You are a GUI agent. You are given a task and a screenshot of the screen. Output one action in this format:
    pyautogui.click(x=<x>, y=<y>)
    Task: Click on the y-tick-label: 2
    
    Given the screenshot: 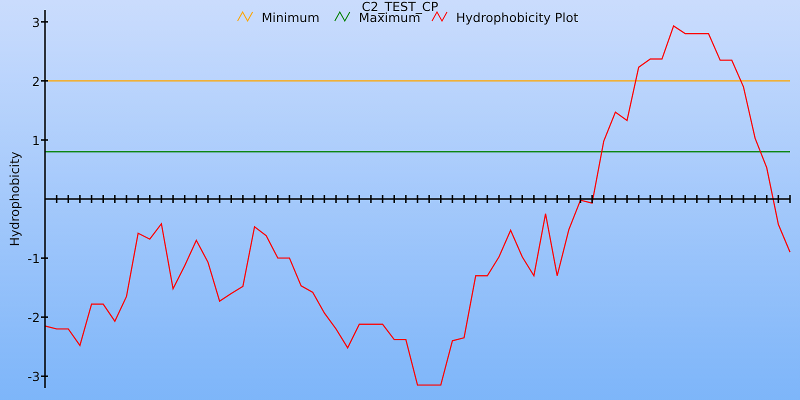 What is the action you would take?
    pyautogui.click(x=36, y=81)
    